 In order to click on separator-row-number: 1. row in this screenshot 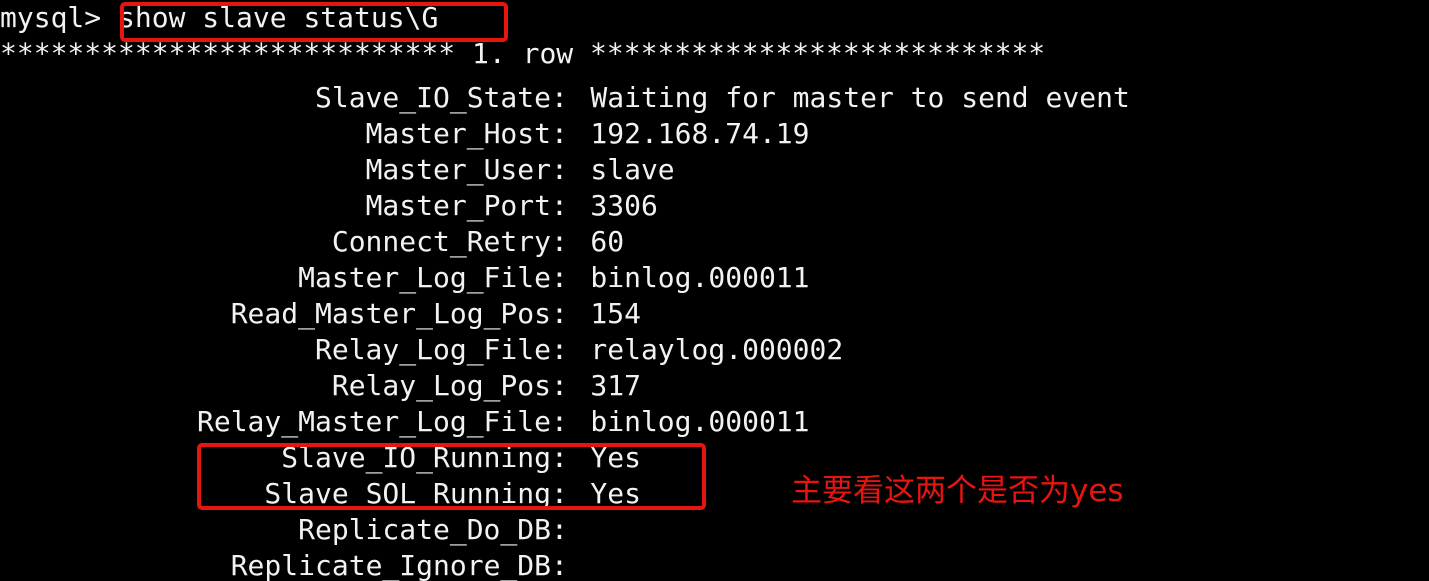, I will do `click(523, 53)`.